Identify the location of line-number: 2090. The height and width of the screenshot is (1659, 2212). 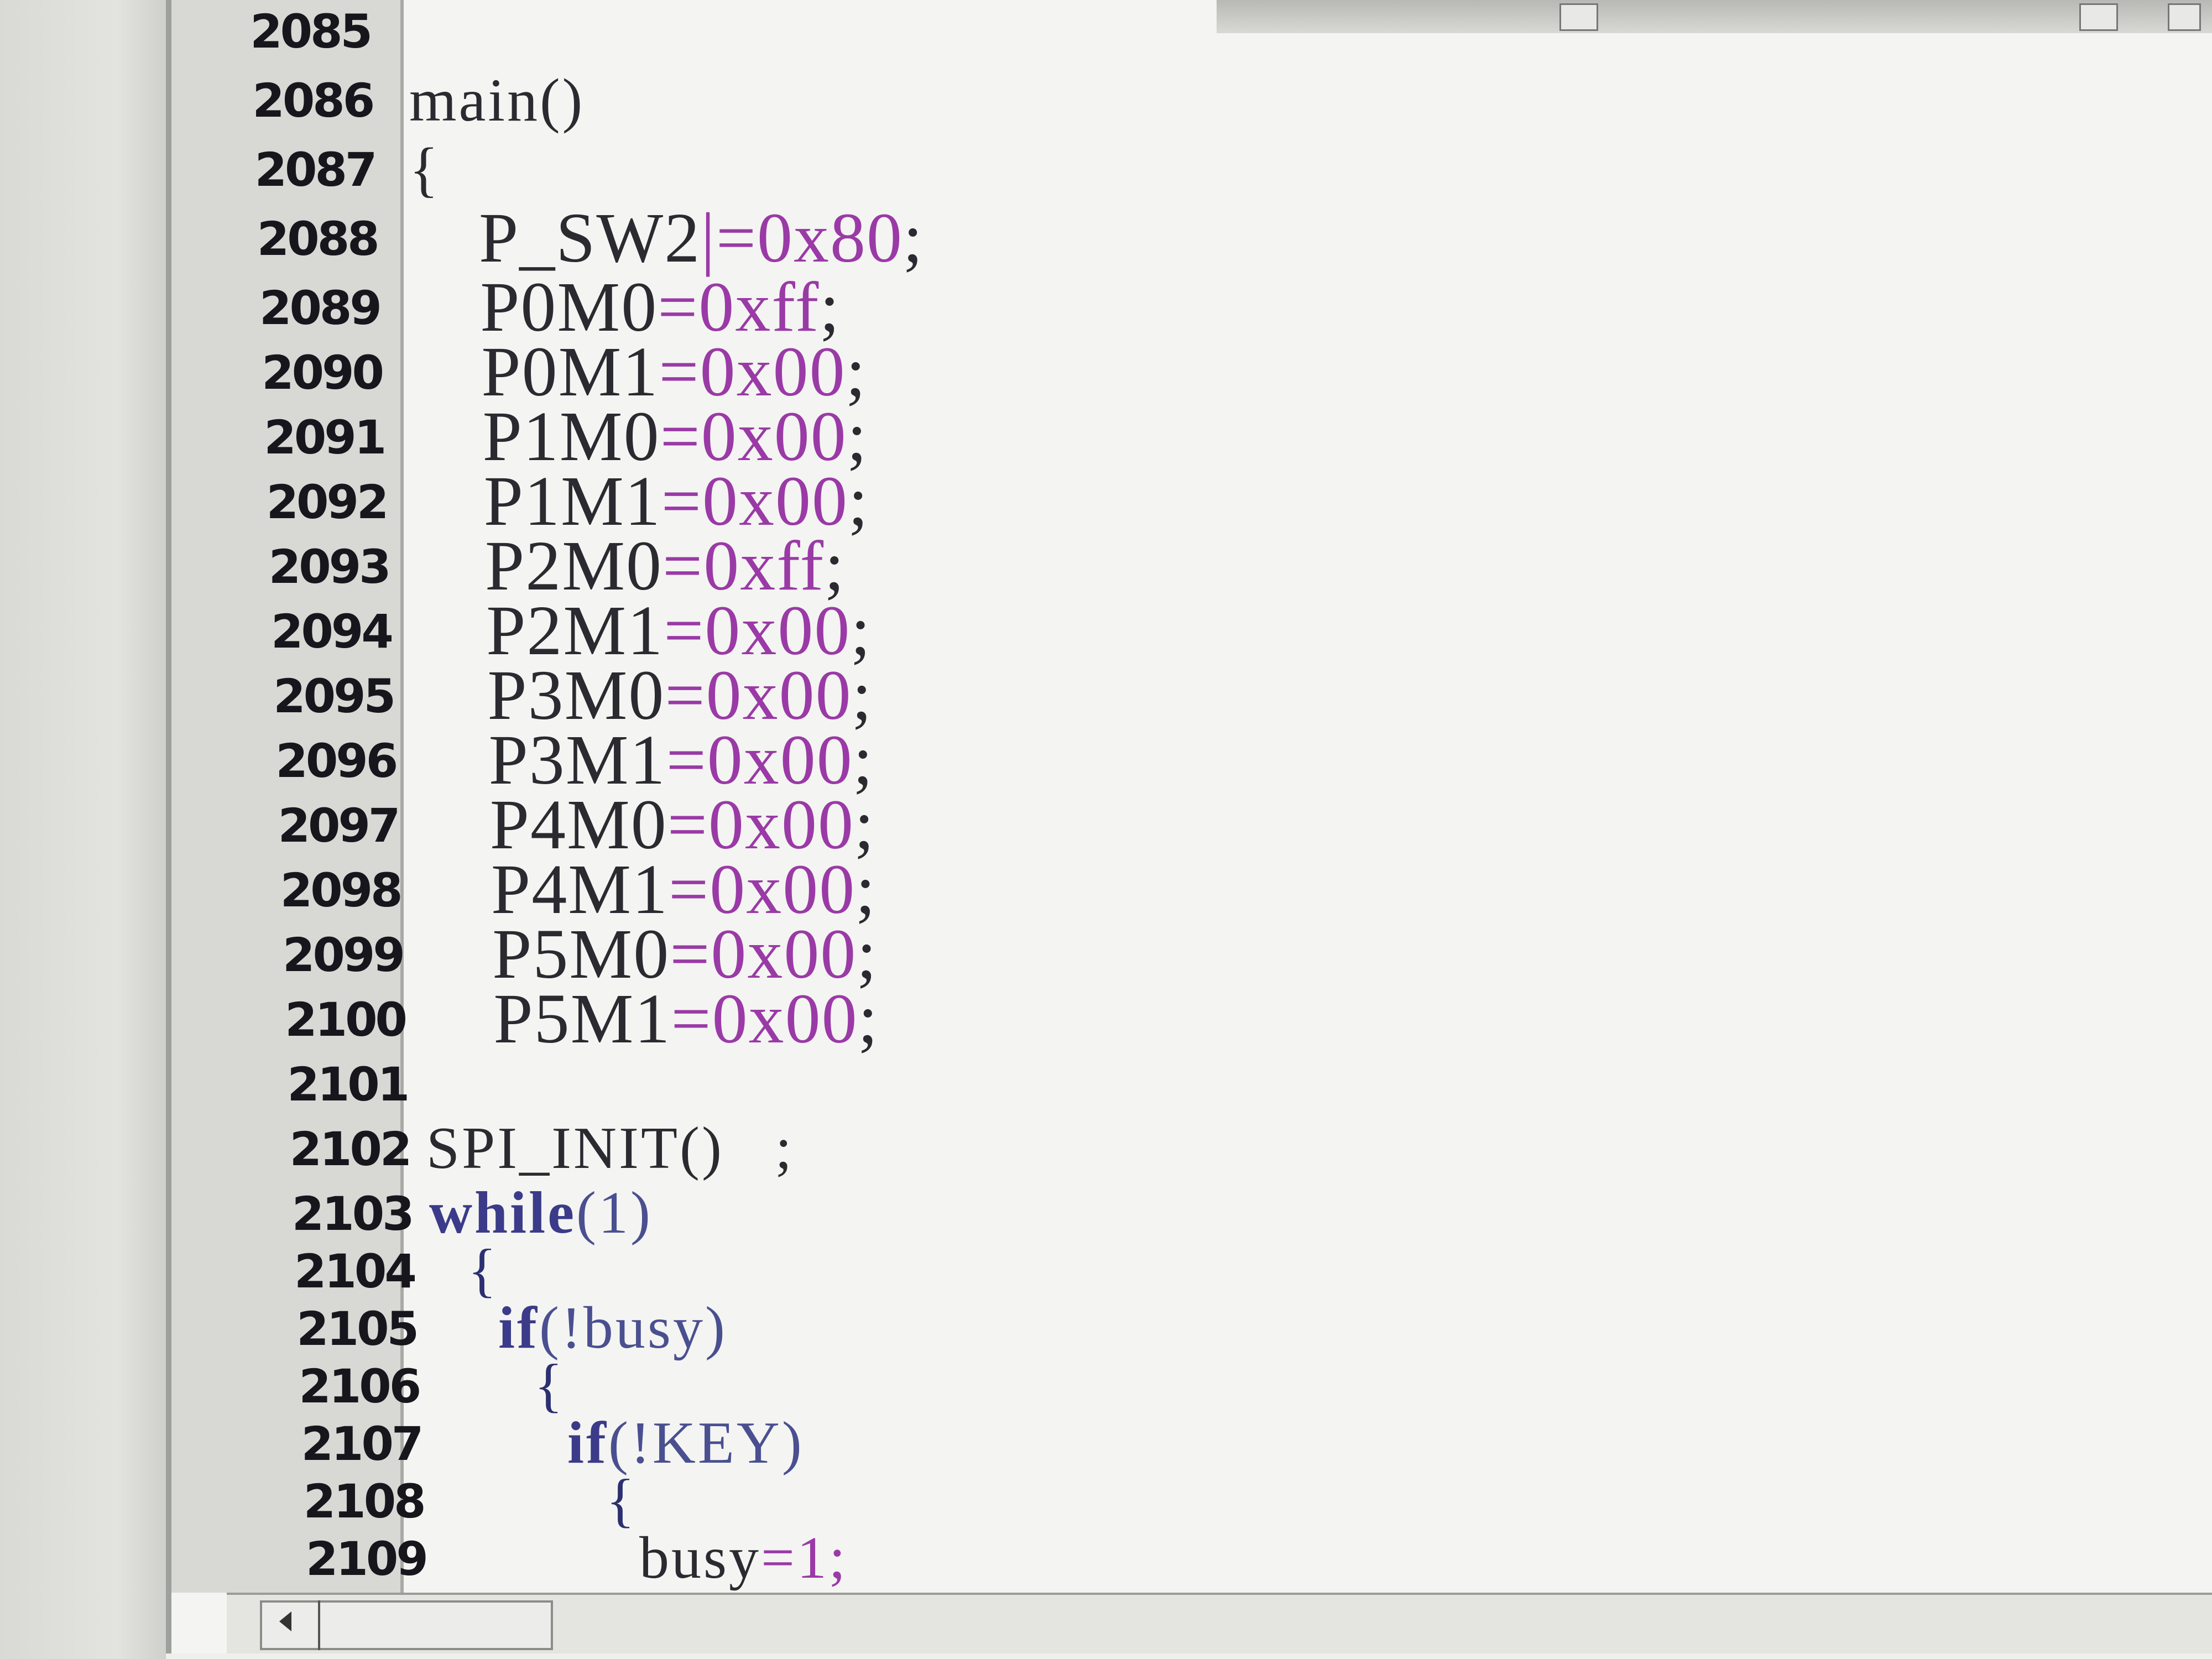
(323, 373).